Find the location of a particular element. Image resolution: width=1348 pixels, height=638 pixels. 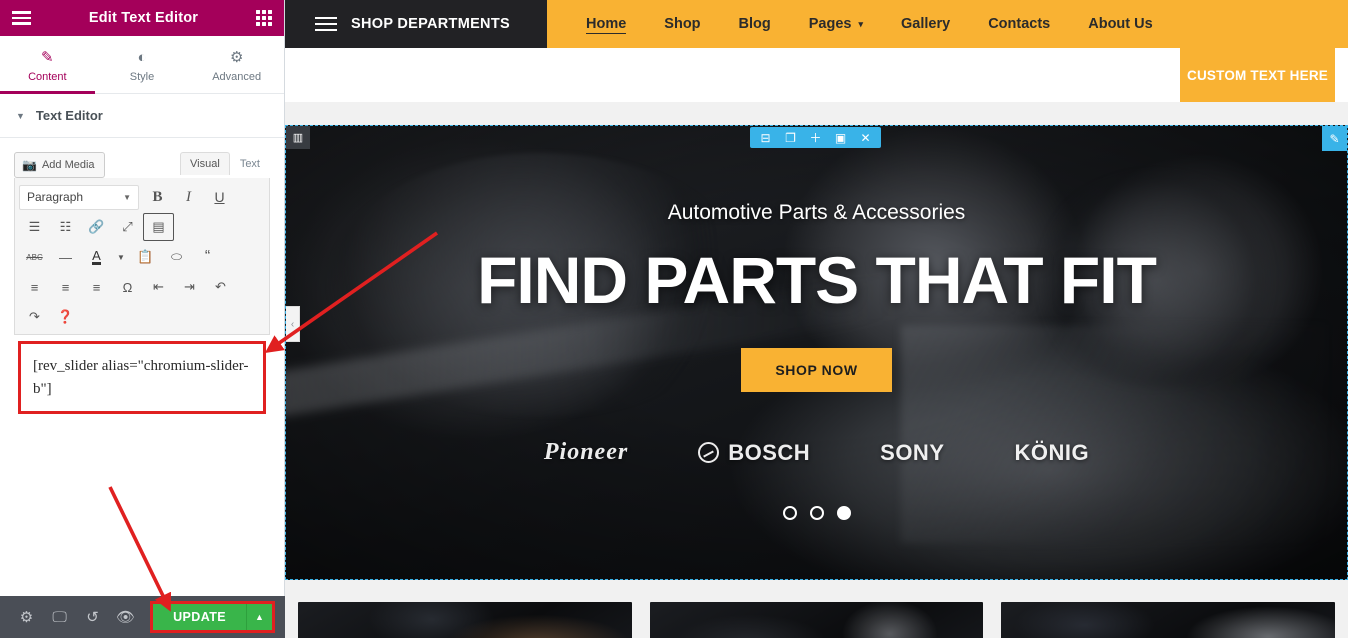

update-button: UPDATE is located at coordinates (199, 617).